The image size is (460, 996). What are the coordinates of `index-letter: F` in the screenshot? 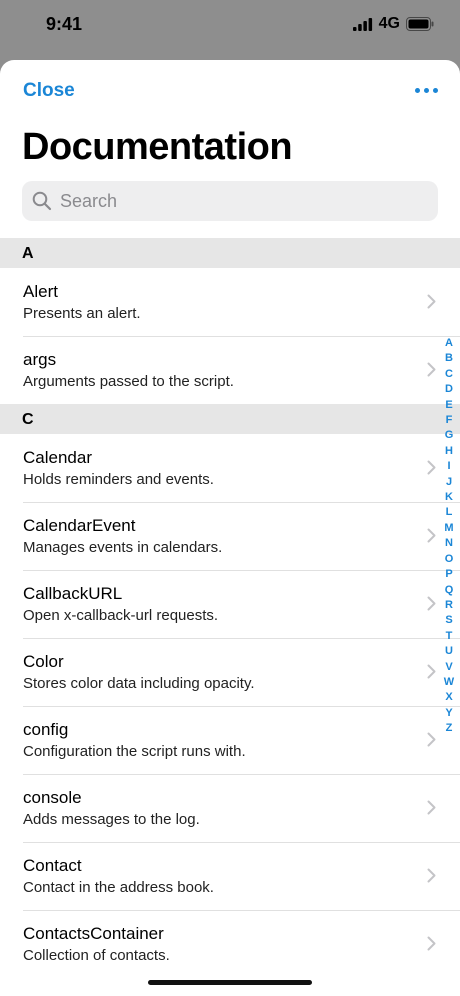 It's located at (449, 420).